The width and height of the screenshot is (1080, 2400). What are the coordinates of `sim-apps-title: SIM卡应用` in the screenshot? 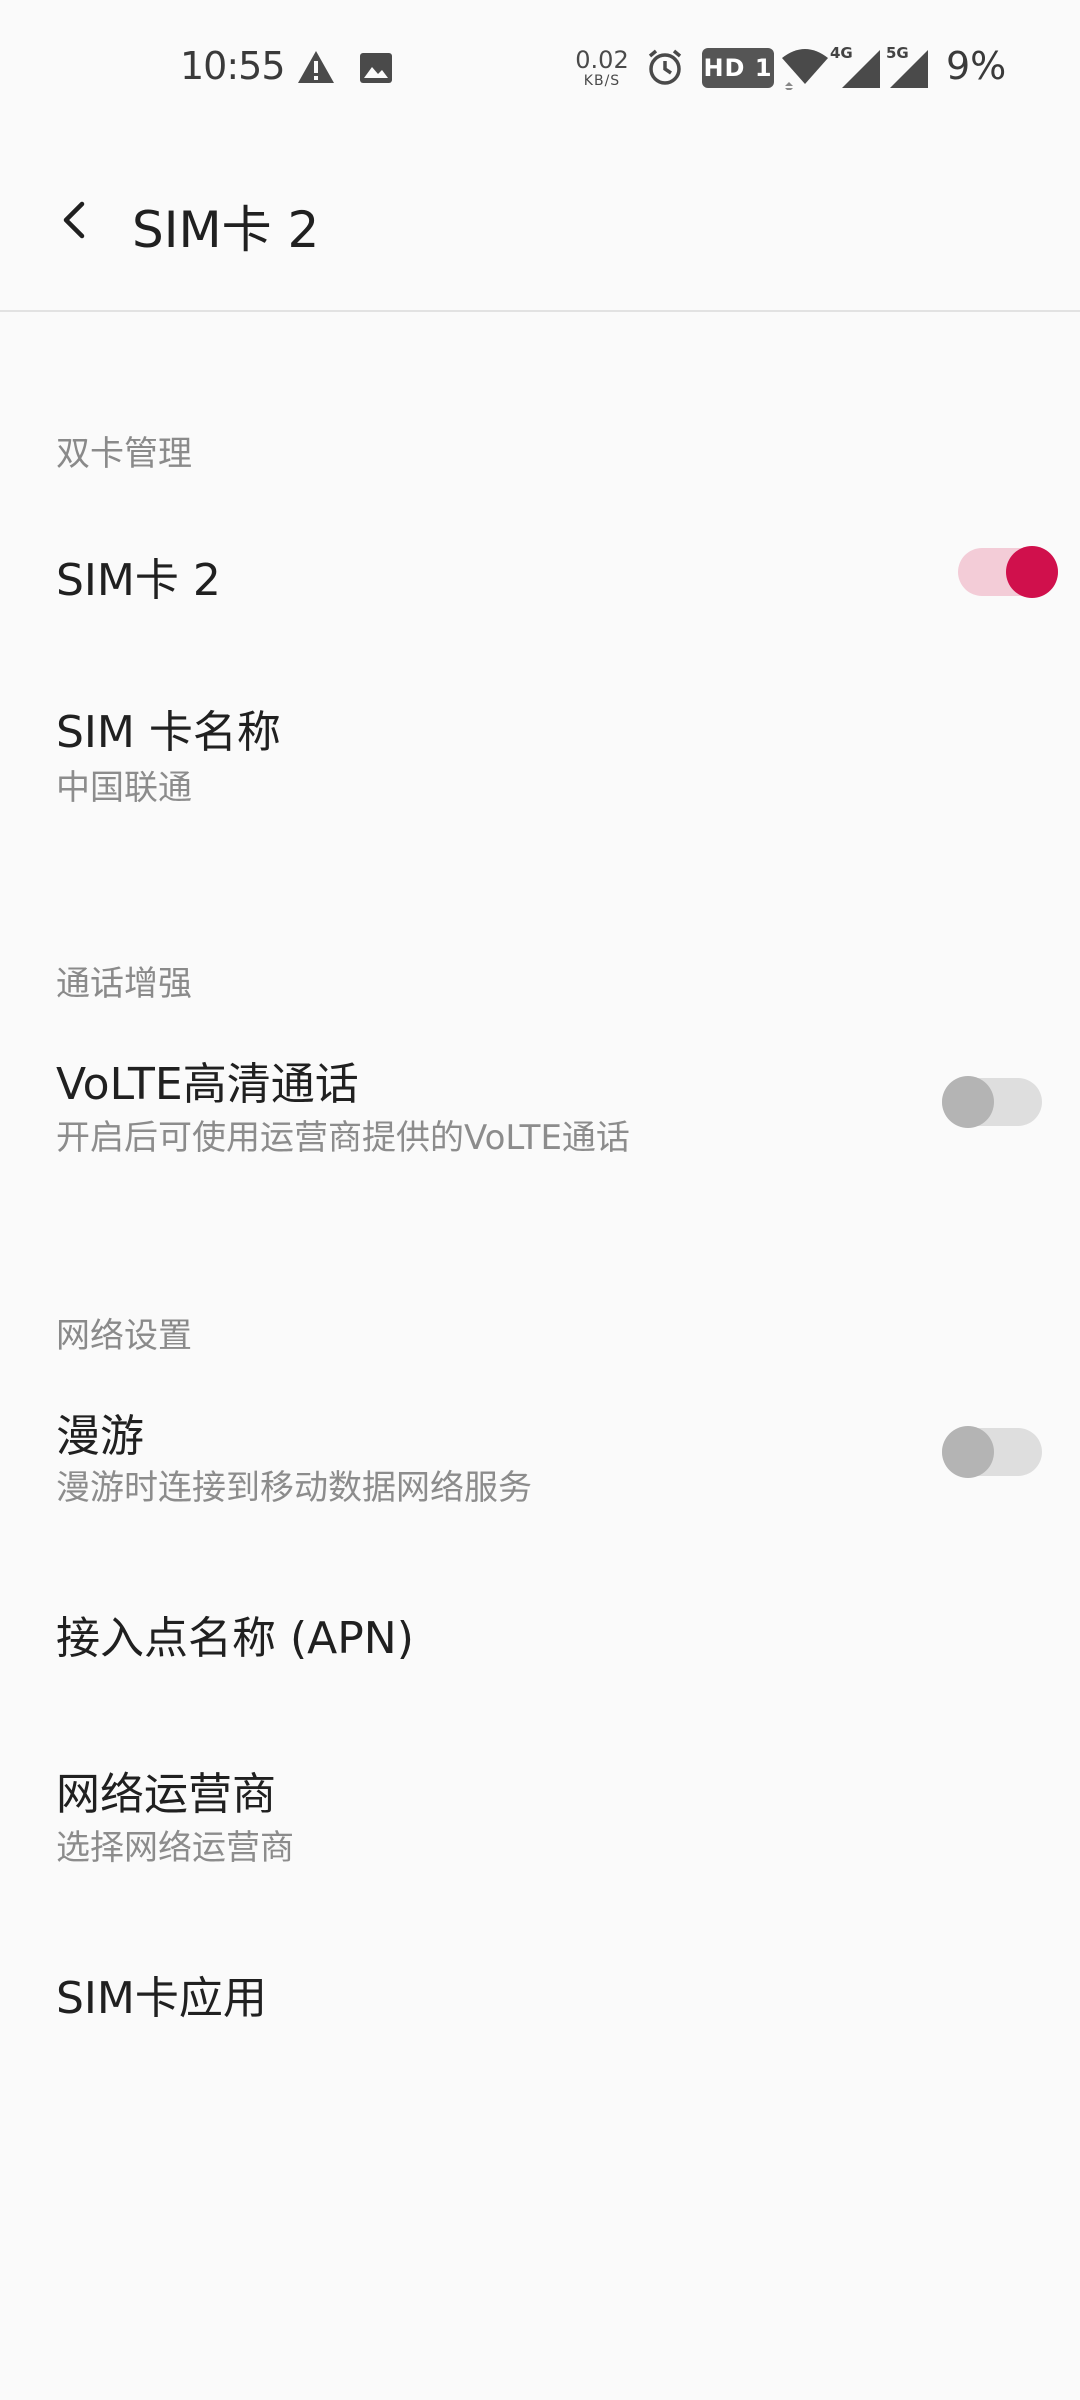 It's located at (161, 1998).